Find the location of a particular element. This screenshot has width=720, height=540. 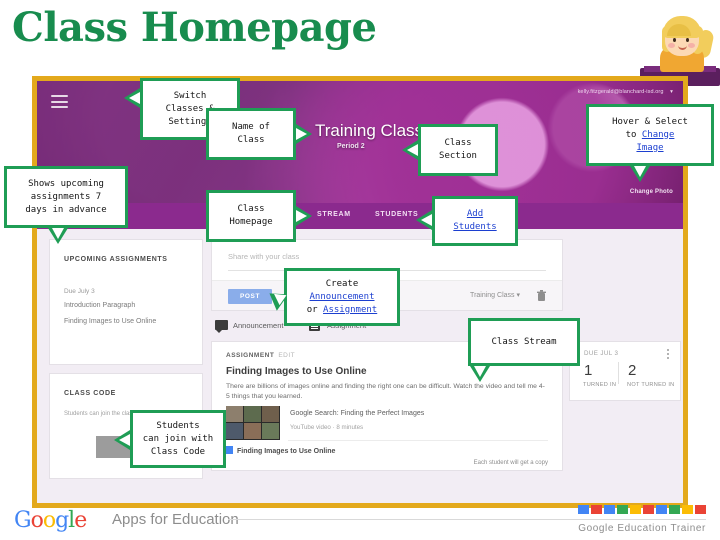

callout-line: or Assignment is located at coordinates (342, 310).